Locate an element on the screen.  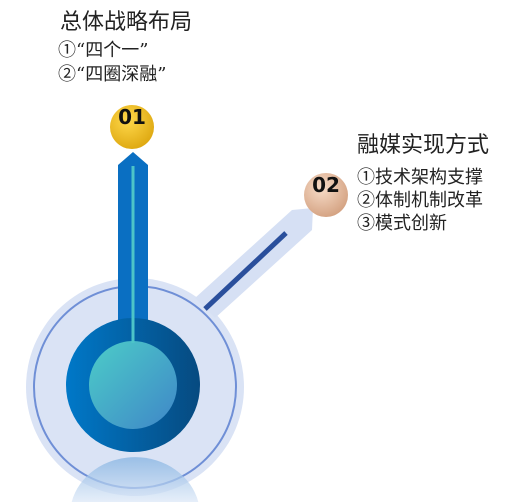
section2-item: ②体制机制改革 is located at coordinates (420, 200).